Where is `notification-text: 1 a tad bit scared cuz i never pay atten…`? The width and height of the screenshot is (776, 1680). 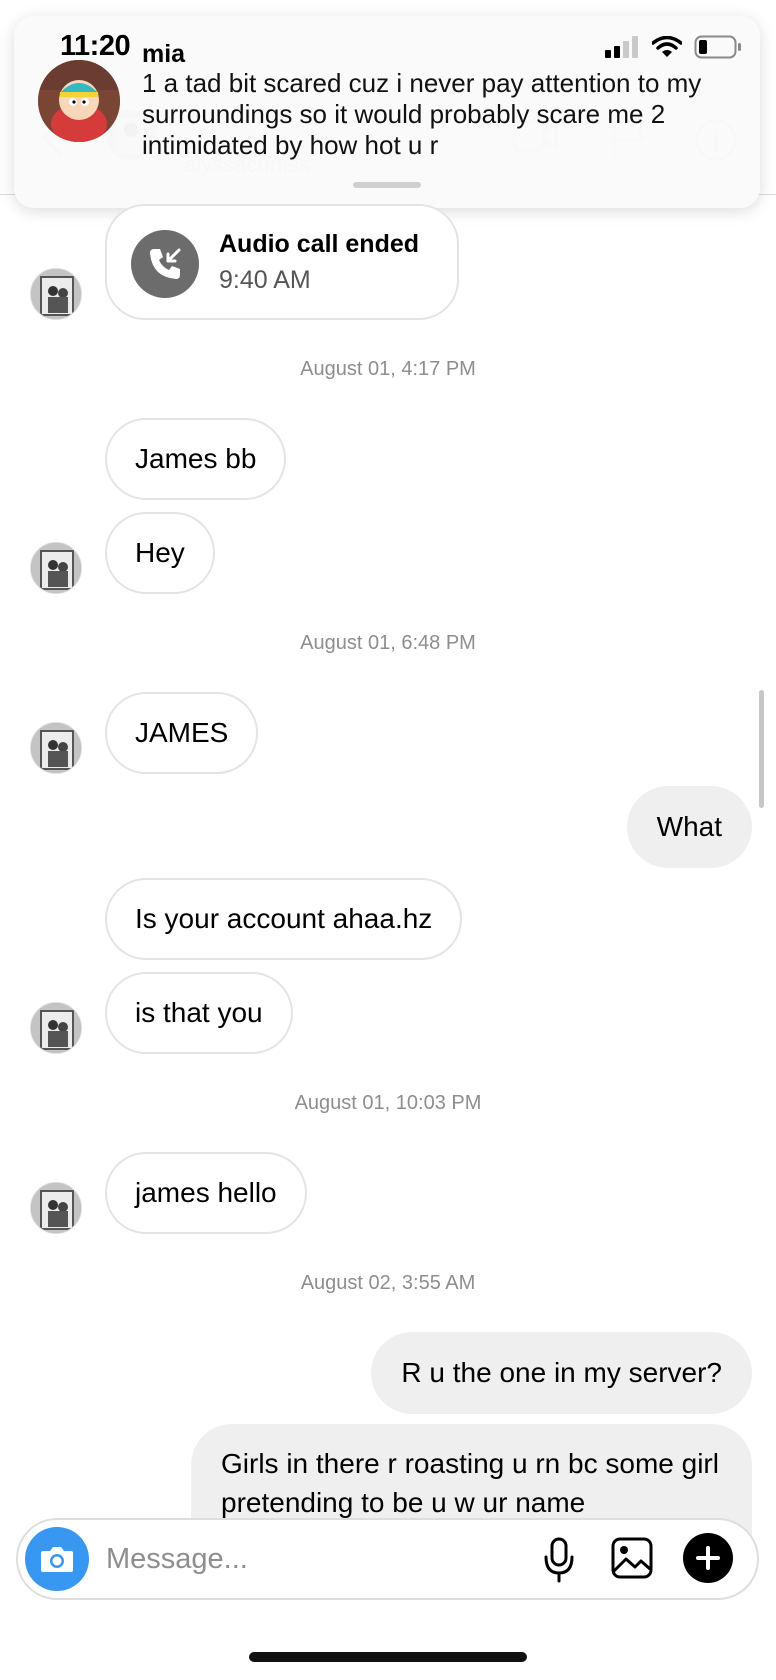
notification-text: 1 a tad bit scared cuz i never pay atten… is located at coordinates (422, 114).